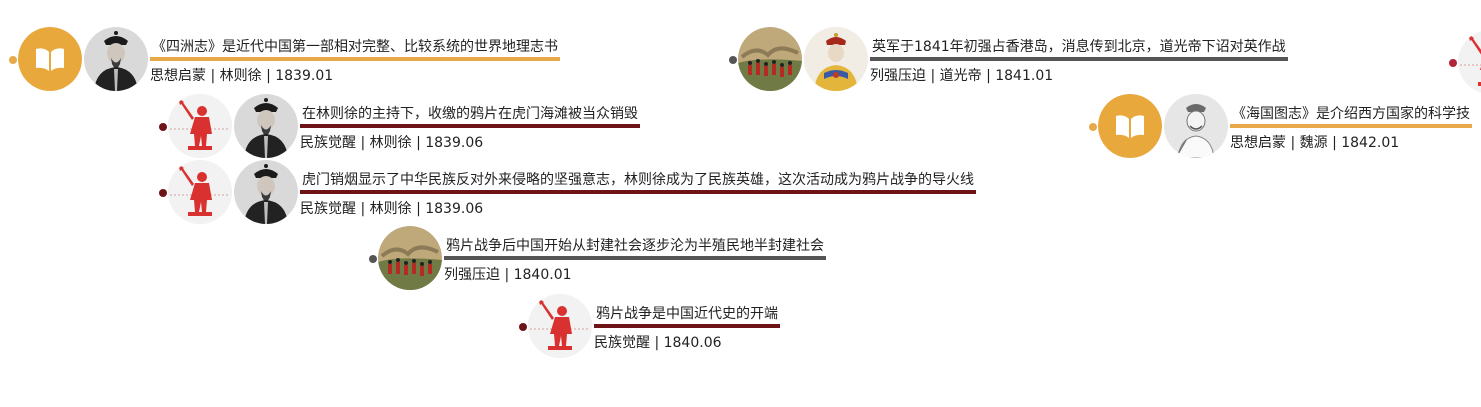  Describe the element at coordinates (242, 76) in the screenshot. I see `event-meta: 思想启蒙 | 林则徐 | 1839.01` at that location.